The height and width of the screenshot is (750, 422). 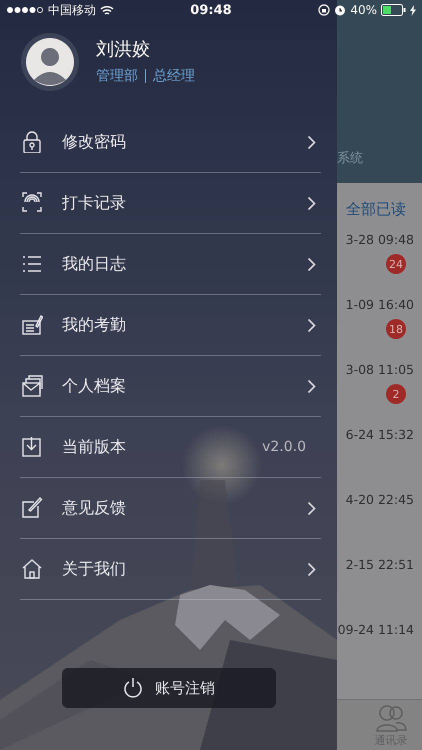 I want to click on clock: 09:48, so click(x=211, y=10).